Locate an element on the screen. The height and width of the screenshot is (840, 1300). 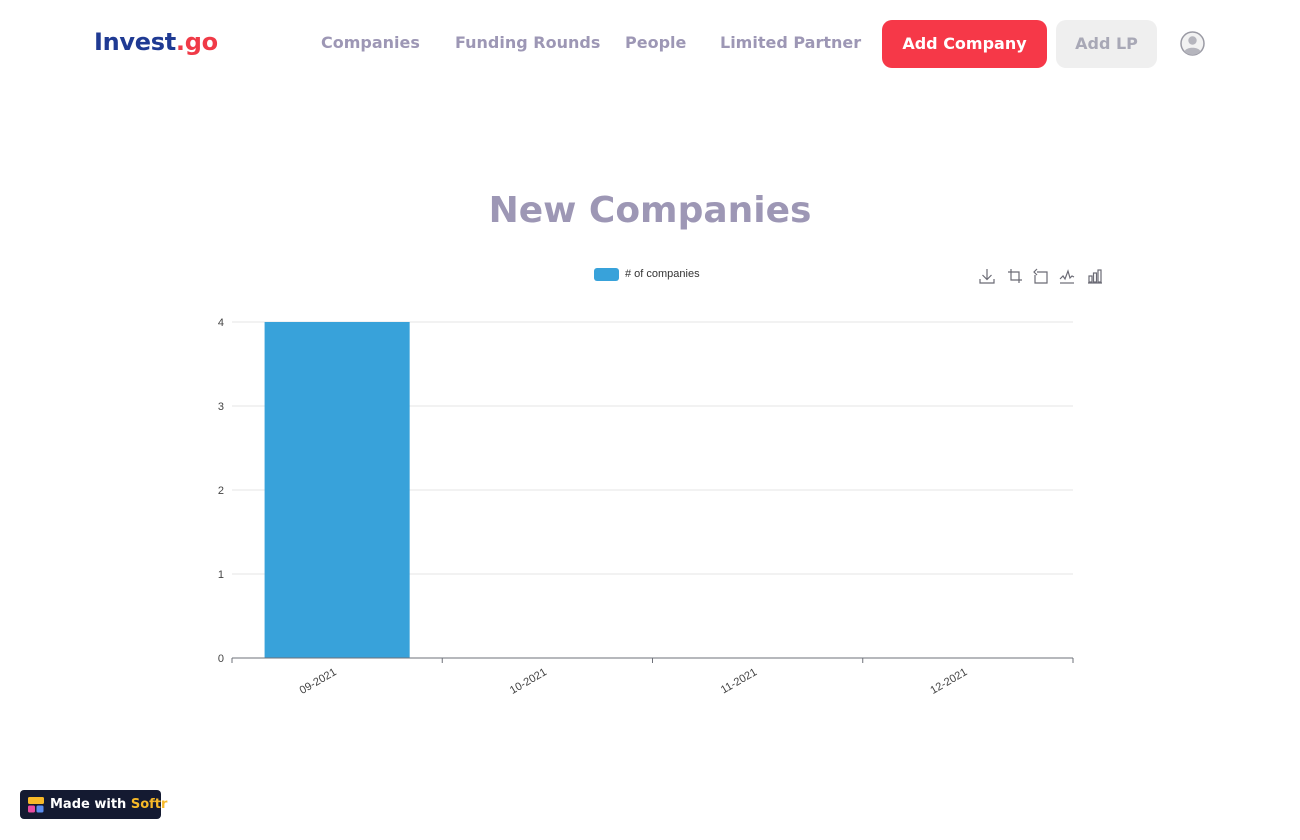
x-tick-label: 11-2021 is located at coordinates (739, 681).